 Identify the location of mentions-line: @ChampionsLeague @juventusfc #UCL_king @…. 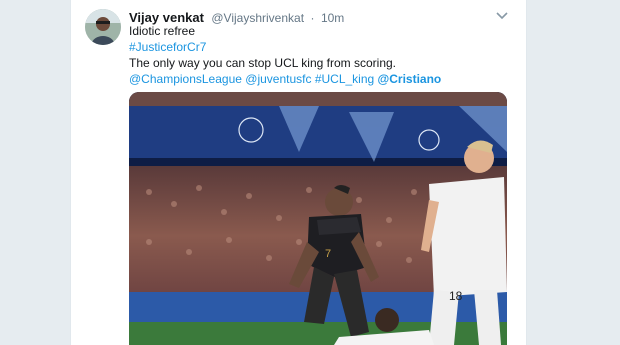
(285, 79).